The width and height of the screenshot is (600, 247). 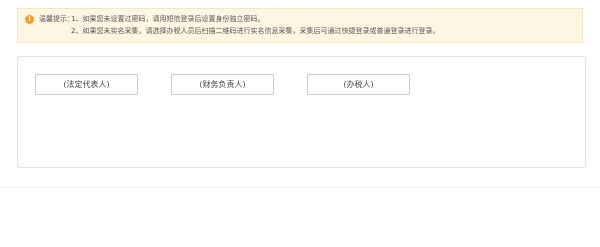 What do you see at coordinates (222, 84) in the screenshot?
I see `finance-officer-button: (财务负责人)` at bounding box center [222, 84].